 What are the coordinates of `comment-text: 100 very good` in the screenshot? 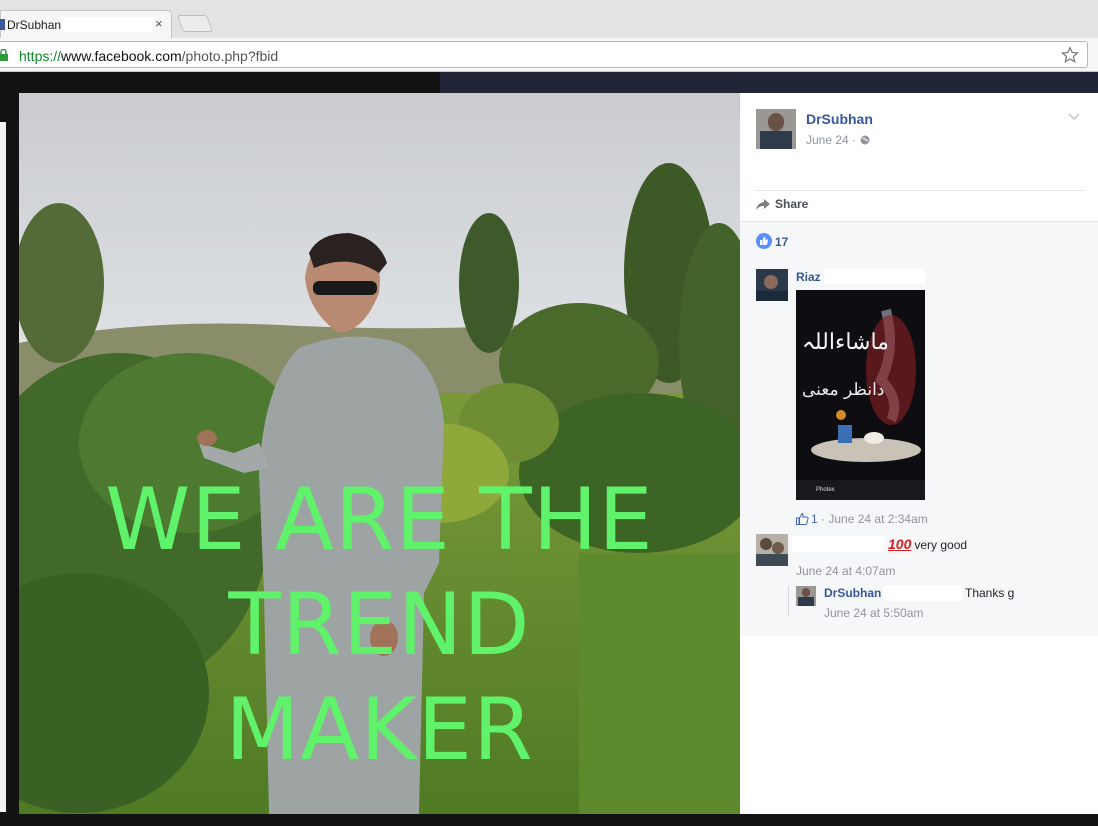 It's located at (927, 544).